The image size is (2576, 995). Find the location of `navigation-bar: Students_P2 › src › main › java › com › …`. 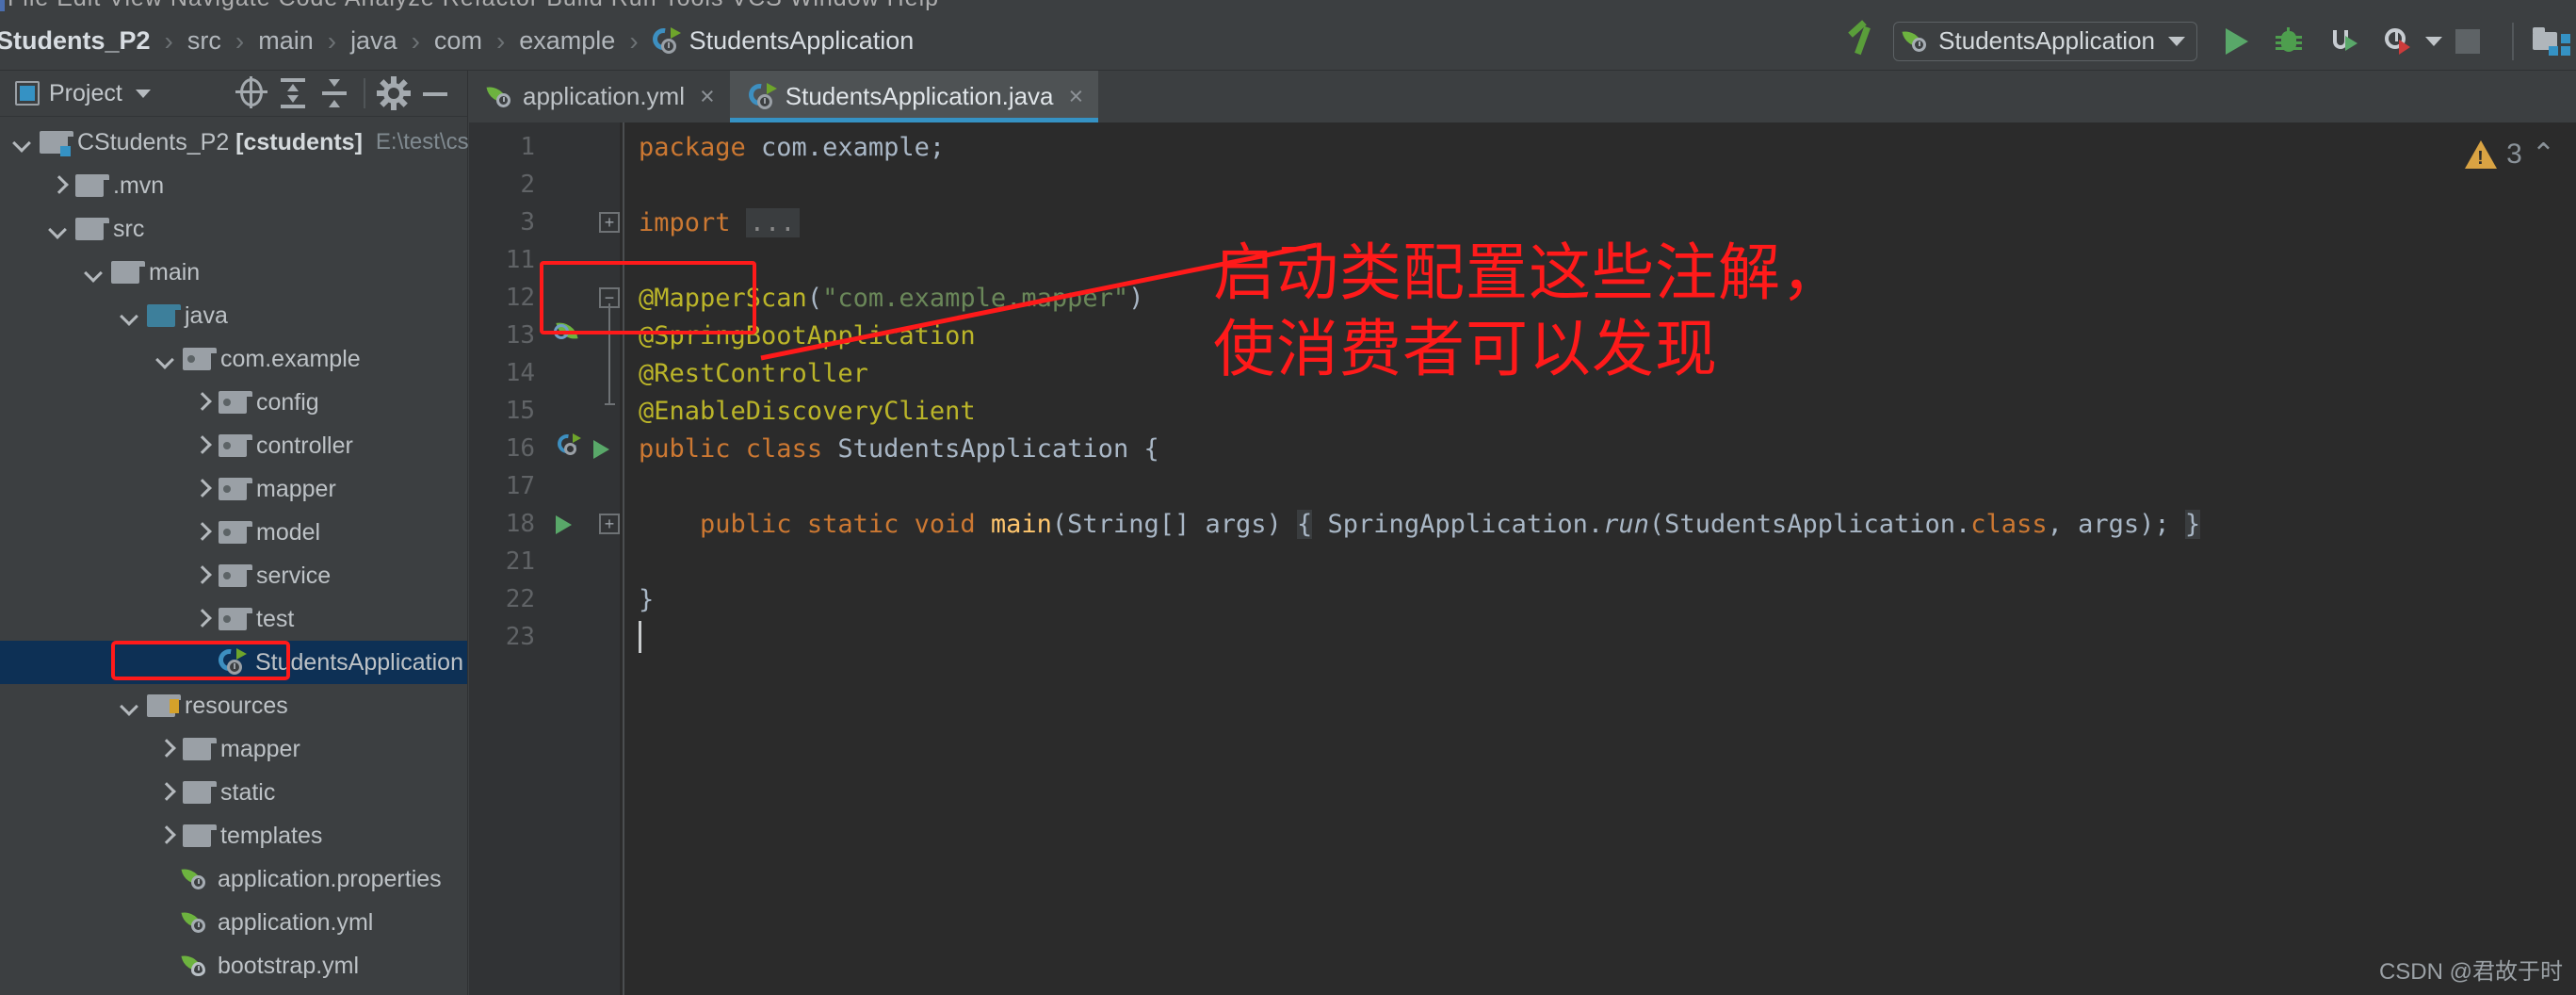

navigation-bar: Students_P2 › src › main › java › com › … is located at coordinates (1288, 41).